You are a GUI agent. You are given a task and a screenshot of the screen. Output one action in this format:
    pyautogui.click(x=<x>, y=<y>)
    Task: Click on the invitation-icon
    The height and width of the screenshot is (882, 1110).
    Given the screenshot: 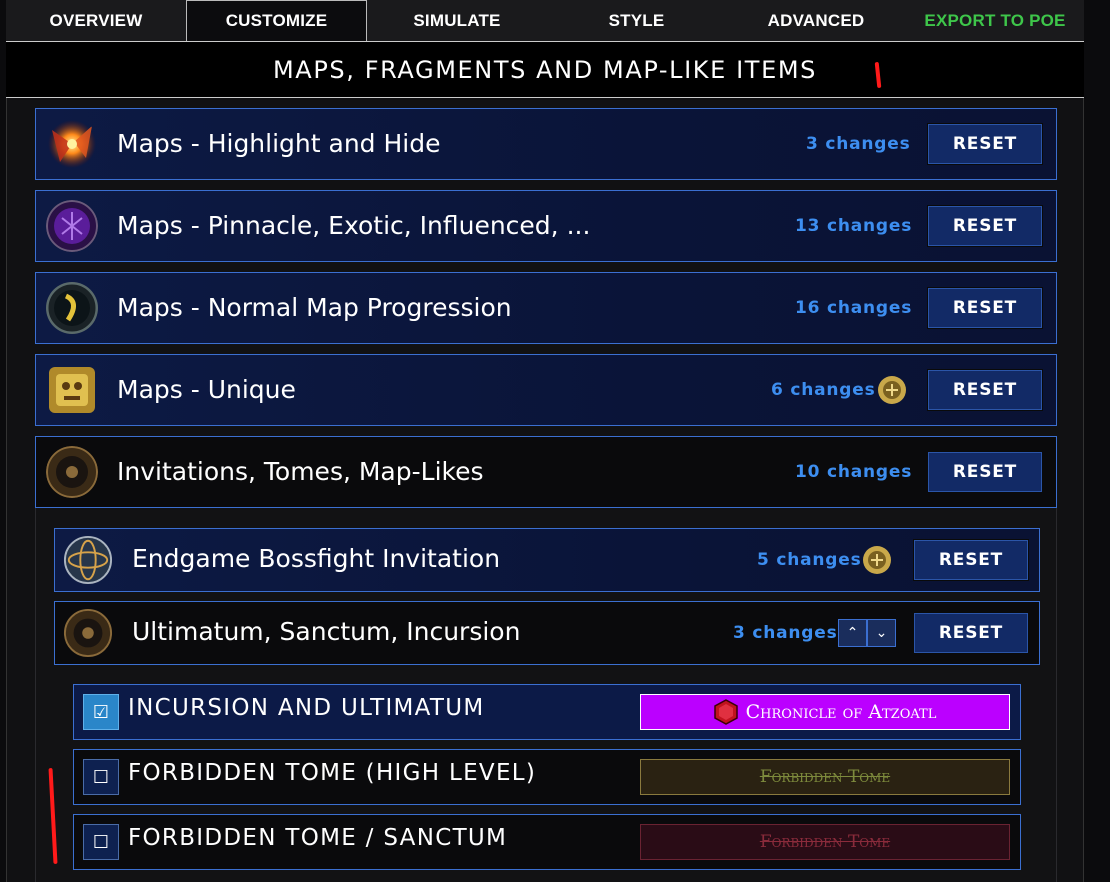 What is the action you would take?
    pyautogui.click(x=72, y=472)
    